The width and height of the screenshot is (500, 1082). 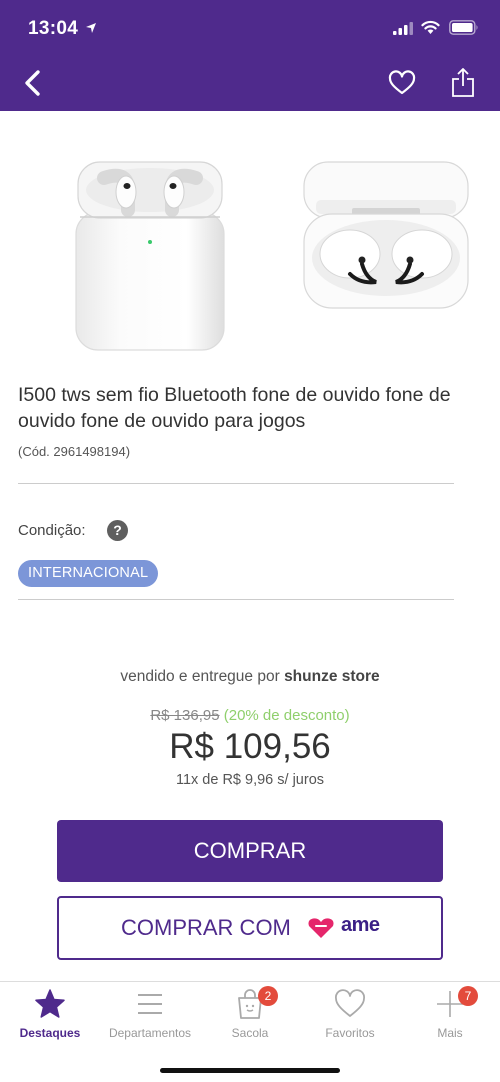 What do you see at coordinates (250, 28) in the screenshot?
I see `status-bar: 13:04` at bounding box center [250, 28].